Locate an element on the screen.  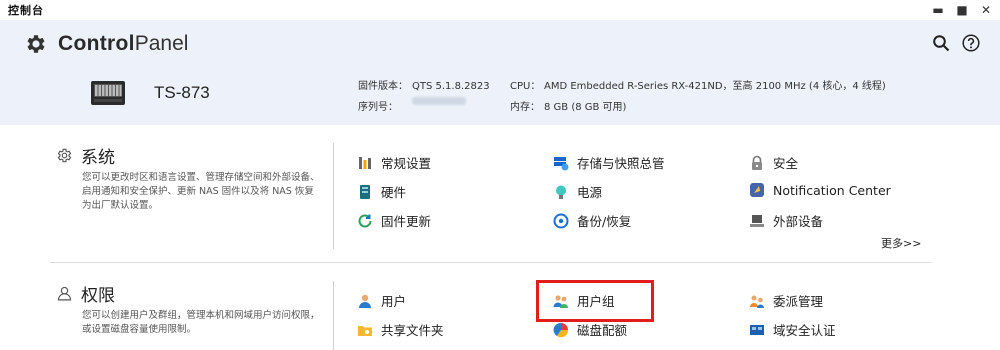
menu-security: 安全 is located at coordinates (773, 162).